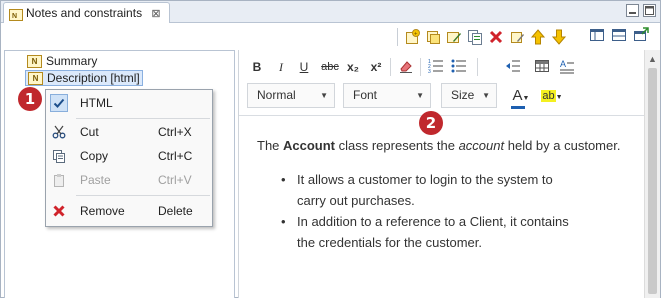 The image size is (661, 298). What do you see at coordinates (459, 67) in the screenshot?
I see `bullet-list-icon` at bounding box center [459, 67].